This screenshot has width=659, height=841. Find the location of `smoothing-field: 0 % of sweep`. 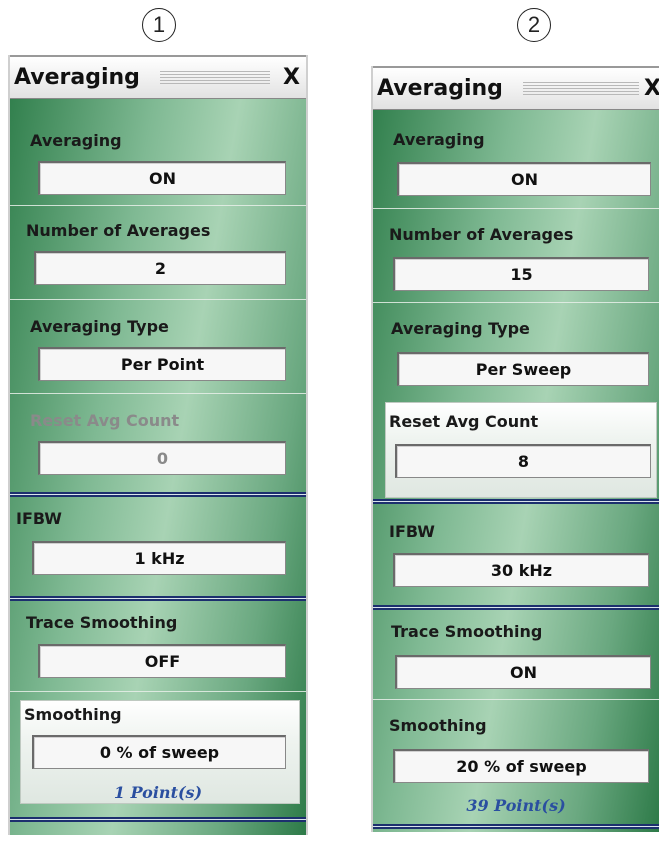

smoothing-field: 0 % of sweep is located at coordinates (159, 752).